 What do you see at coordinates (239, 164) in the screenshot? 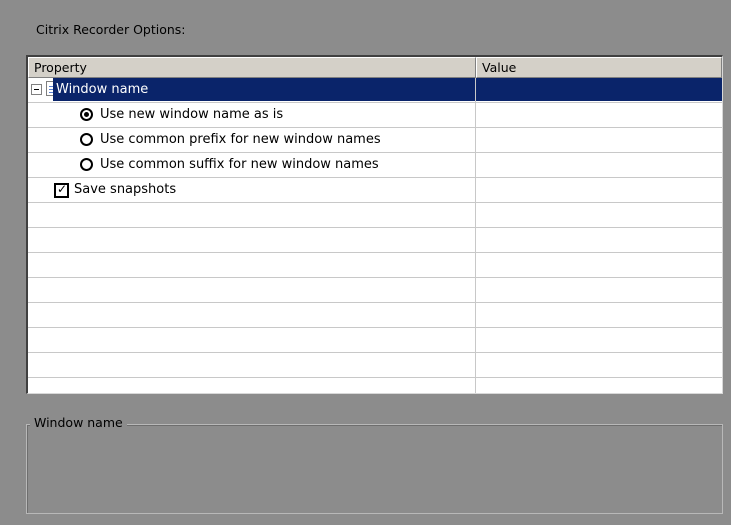
I see `option-label: Use common suffix for new window names` at bounding box center [239, 164].